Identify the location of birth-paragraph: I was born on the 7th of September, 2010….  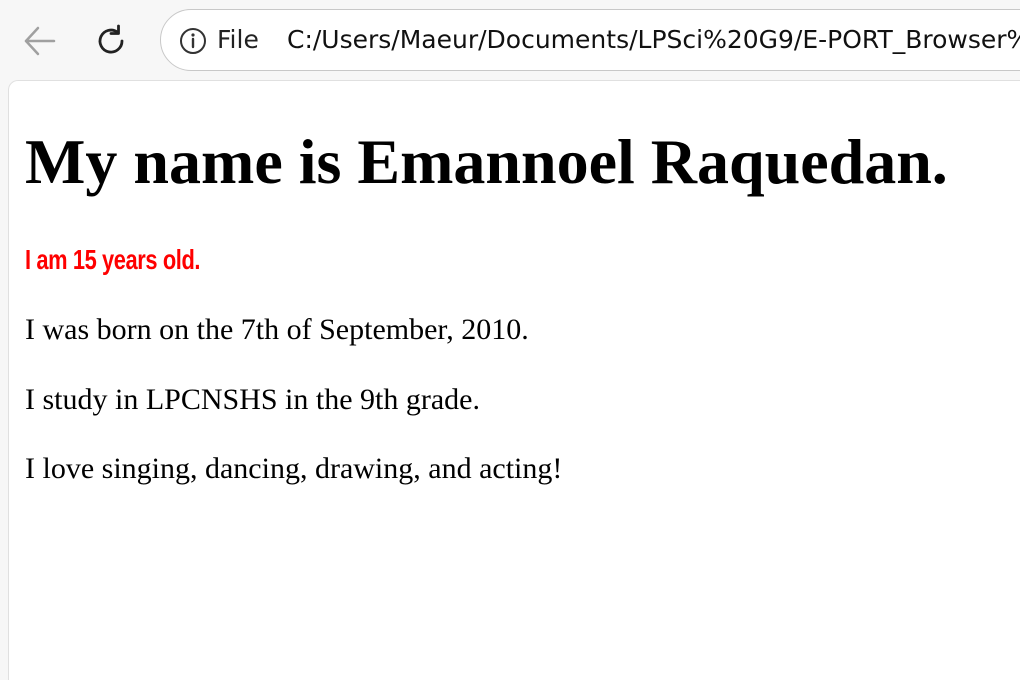
(277, 329).